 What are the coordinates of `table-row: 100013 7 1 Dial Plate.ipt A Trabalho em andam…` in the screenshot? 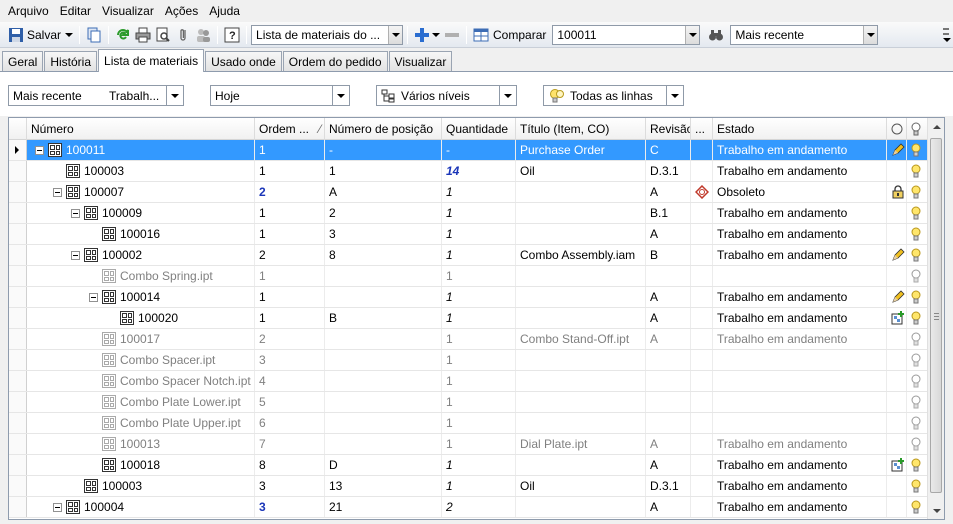 It's located at (468, 444).